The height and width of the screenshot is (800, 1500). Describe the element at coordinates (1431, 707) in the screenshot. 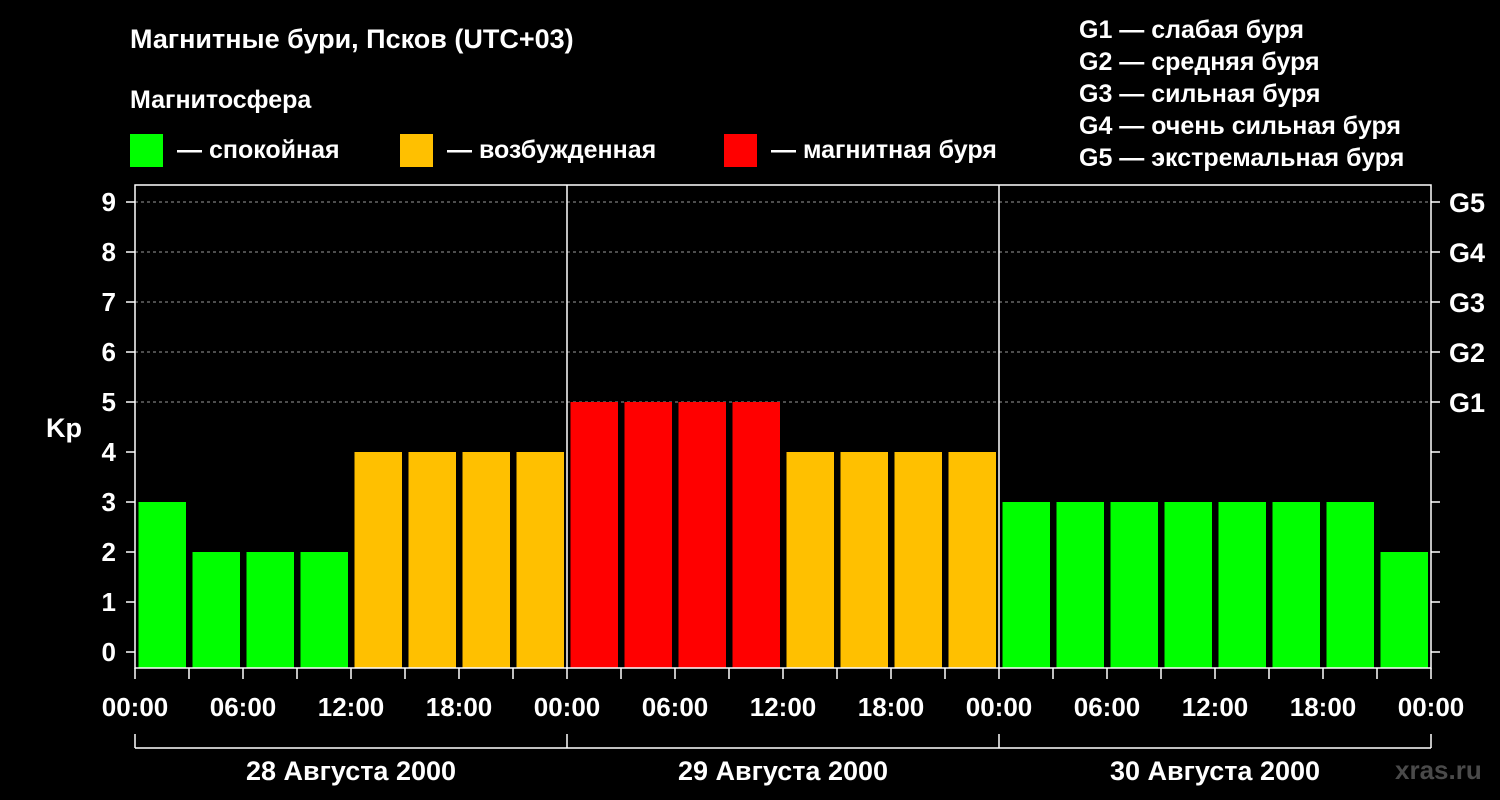

I see `x-tick-label-12: 00:00` at that location.